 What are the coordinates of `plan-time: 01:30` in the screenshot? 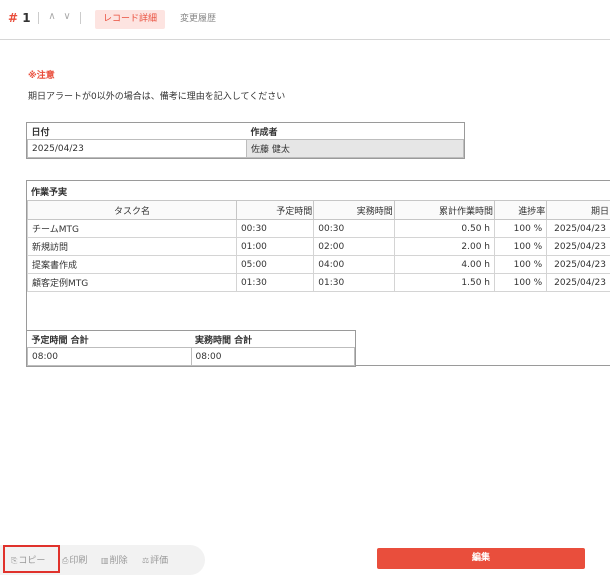 It's located at (275, 282).